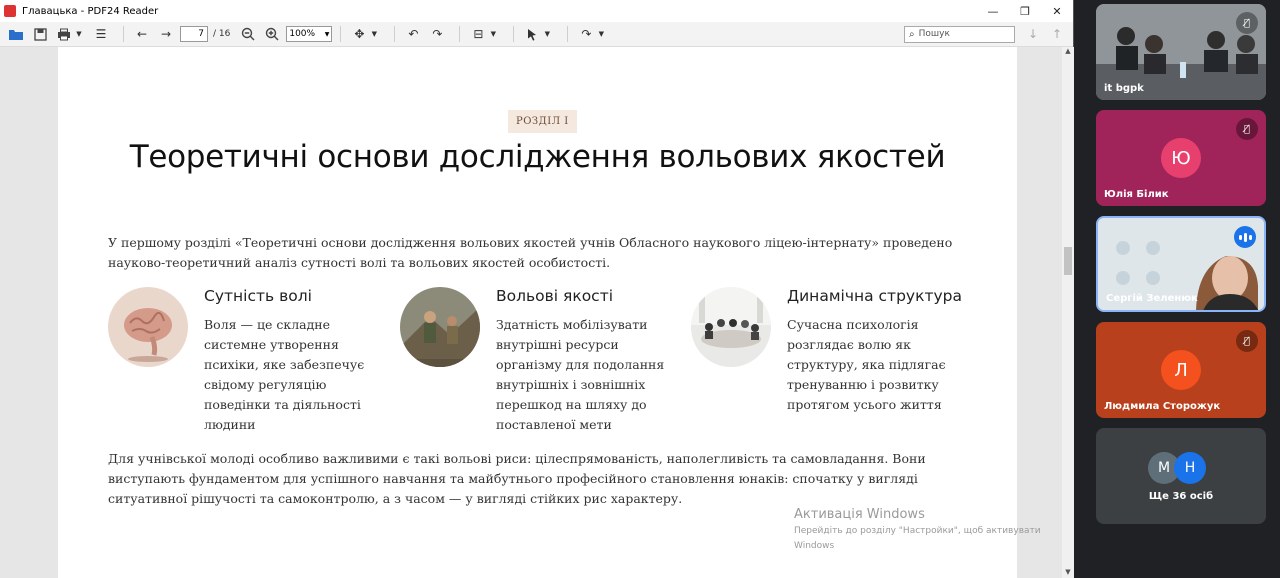 The image size is (1280, 578). What do you see at coordinates (166, 34) in the screenshot?
I see `next-page-arrow-icon: →` at bounding box center [166, 34].